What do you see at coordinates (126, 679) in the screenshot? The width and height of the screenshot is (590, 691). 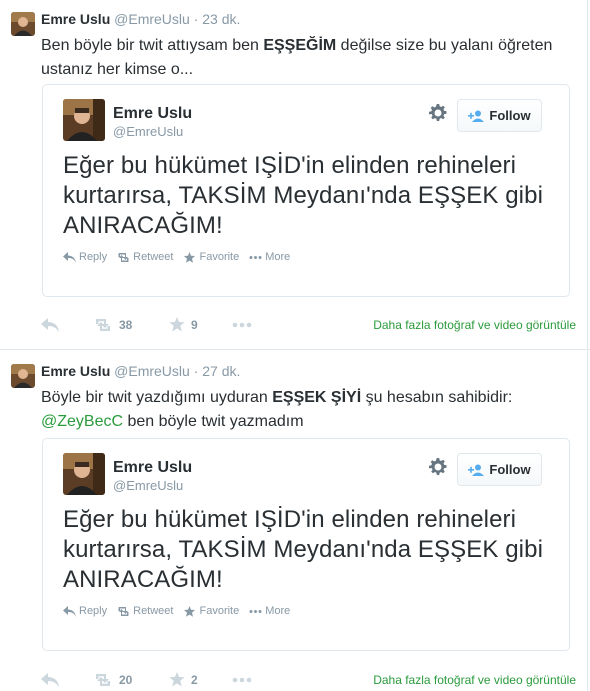 I see `retweet-count: 20` at bounding box center [126, 679].